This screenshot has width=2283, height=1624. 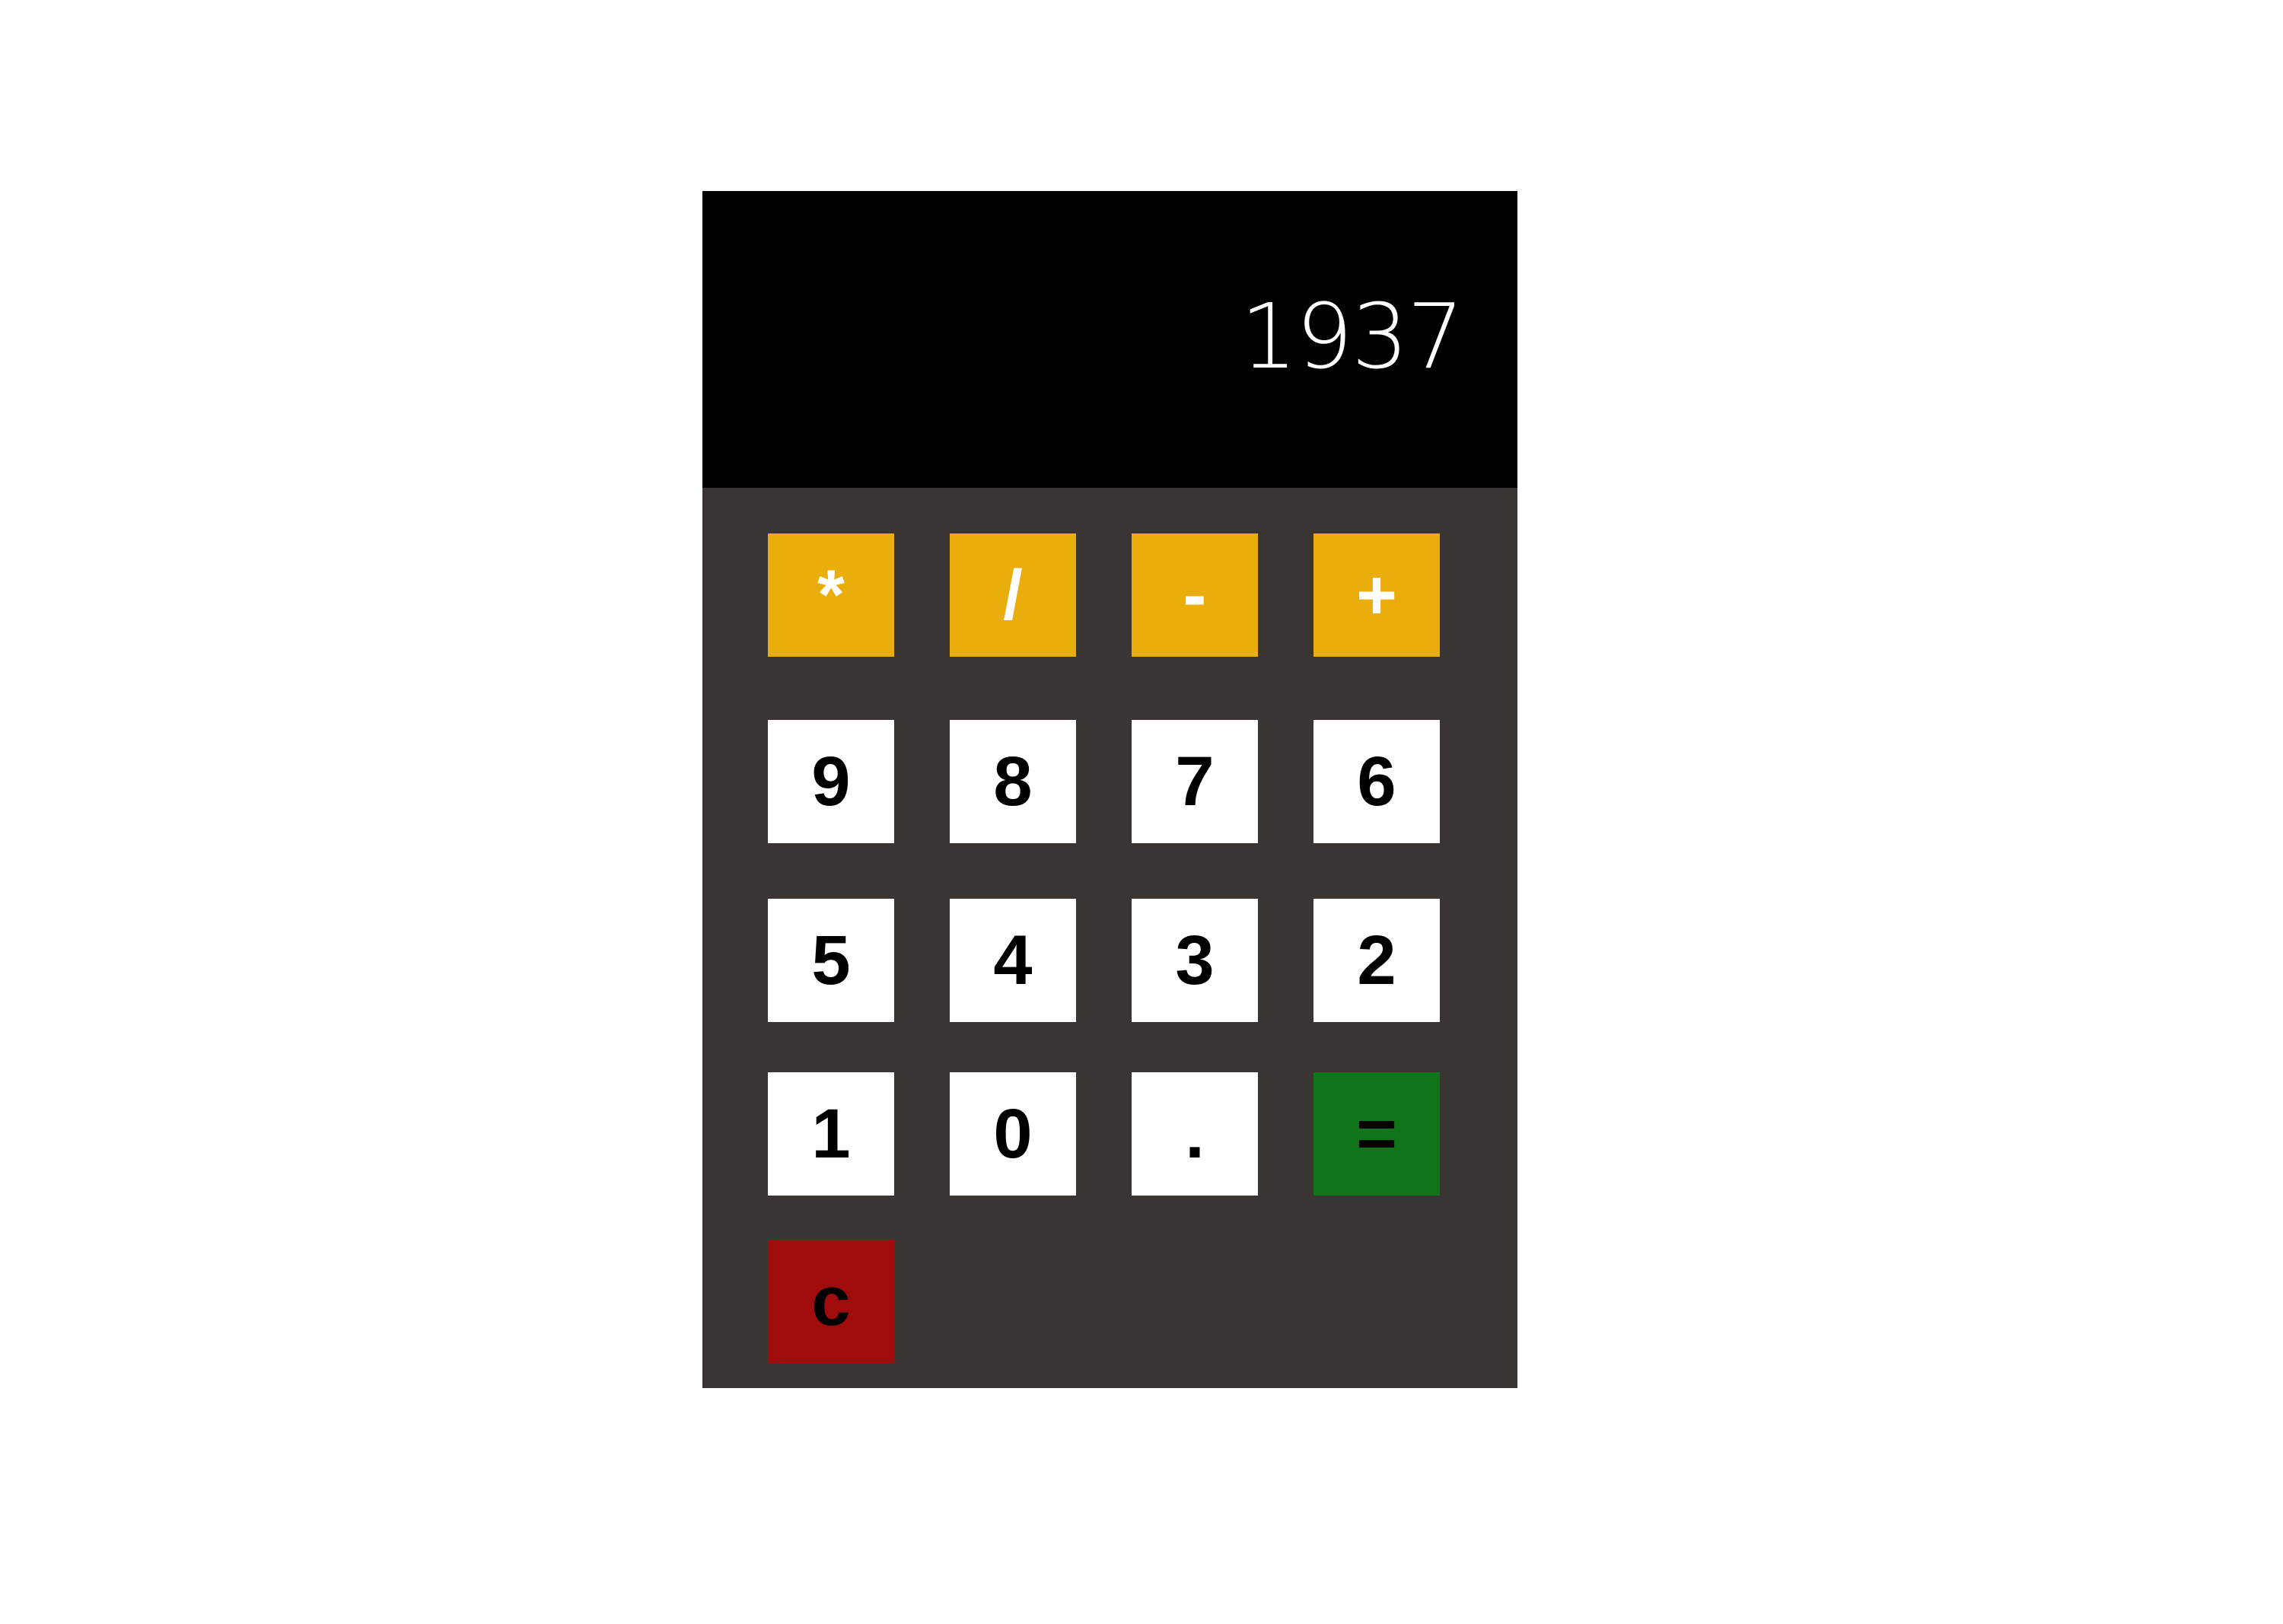 What do you see at coordinates (831, 1134) in the screenshot?
I see `digit-1-button: 1` at bounding box center [831, 1134].